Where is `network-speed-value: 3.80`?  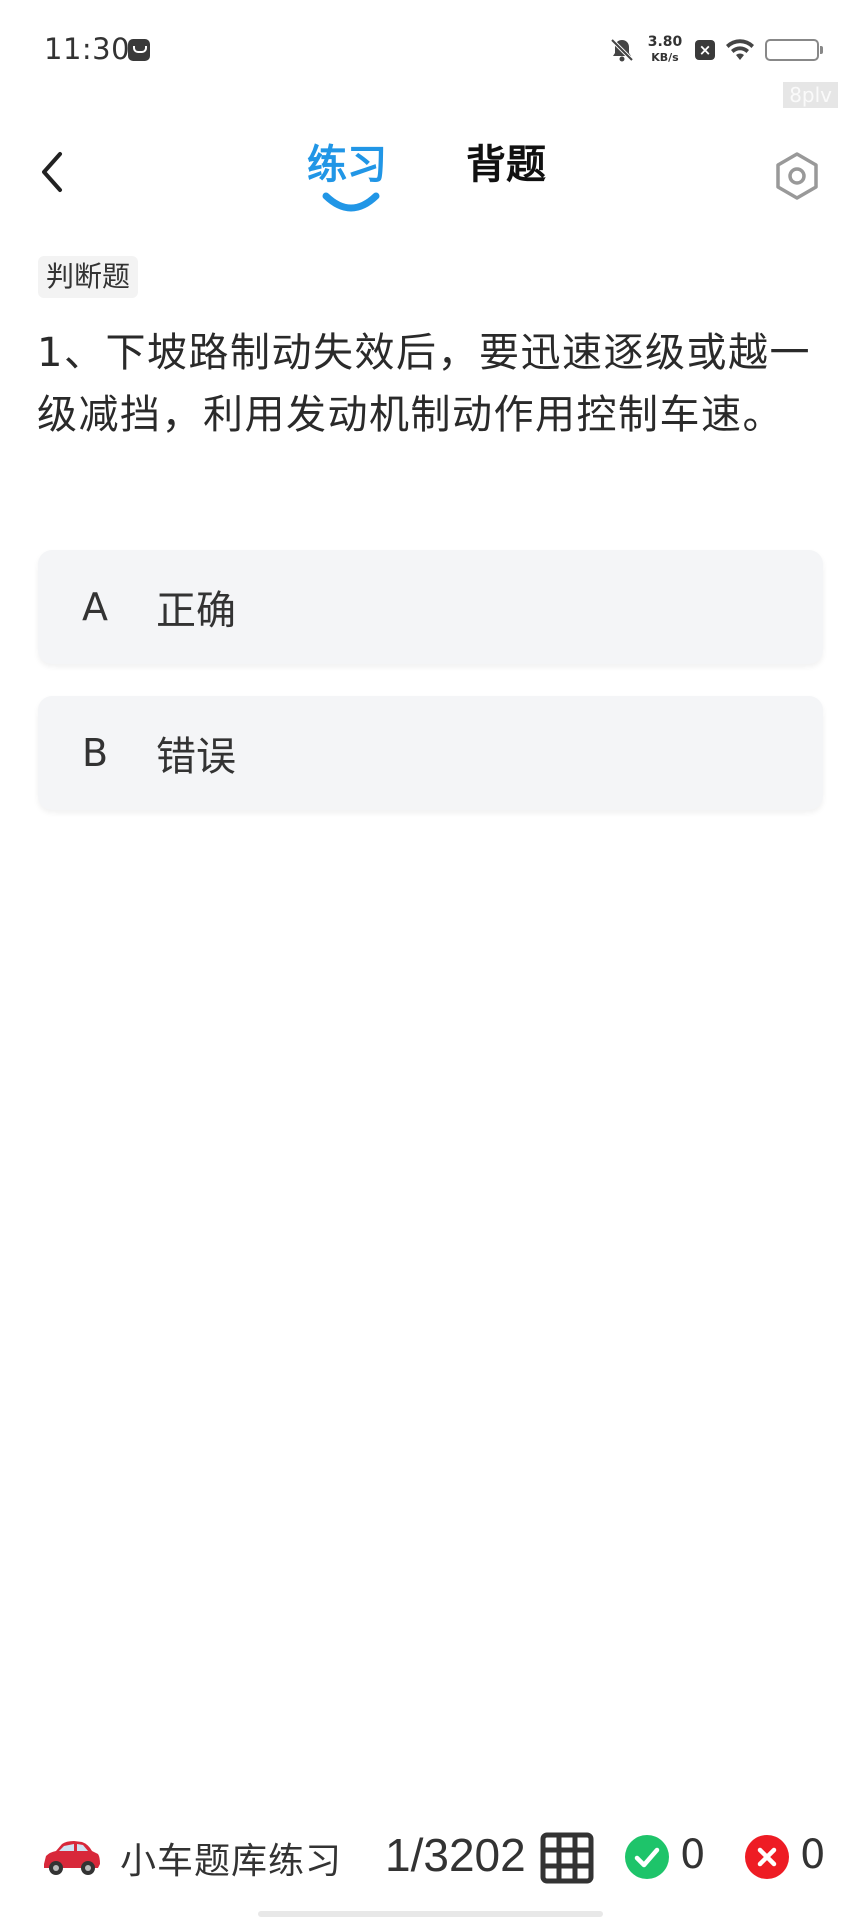
network-speed-value: 3.80 is located at coordinates (665, 42).